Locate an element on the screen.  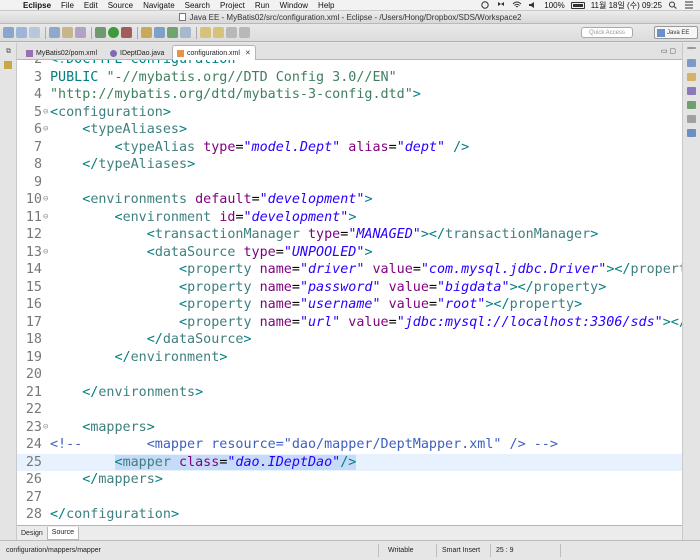
markers-icon is located at coordinates (691, 91).